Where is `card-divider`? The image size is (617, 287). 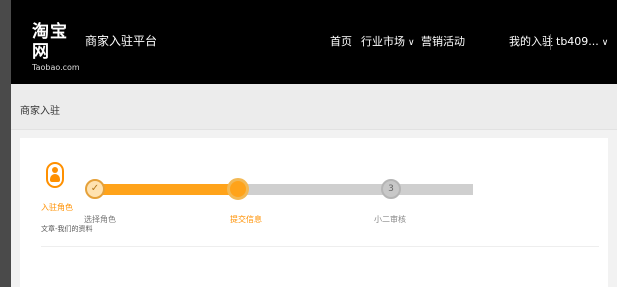
card-divider is located at coordinates (320, 246).